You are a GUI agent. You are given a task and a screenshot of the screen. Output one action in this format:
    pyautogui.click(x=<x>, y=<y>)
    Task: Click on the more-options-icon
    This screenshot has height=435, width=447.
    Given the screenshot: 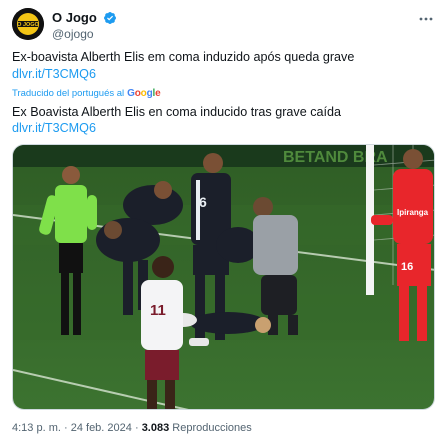 What is the action you would take?
    pyautogui.click(x=426, y=19)
    